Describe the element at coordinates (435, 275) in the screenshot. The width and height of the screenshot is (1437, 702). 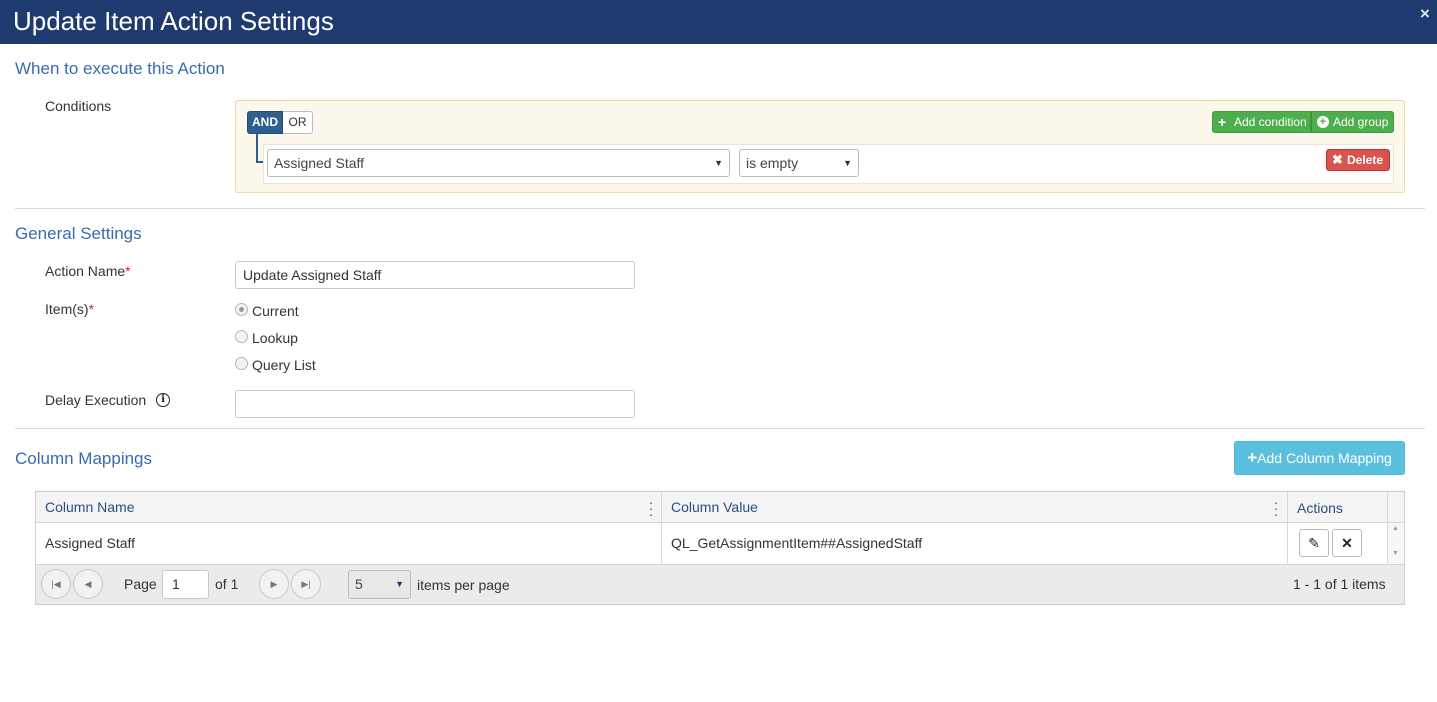
I see `action-name-input: Update Assigned Staff` at that location.